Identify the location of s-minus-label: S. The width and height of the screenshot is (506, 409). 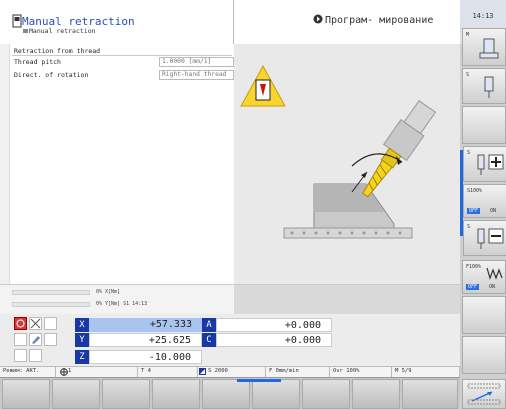
(469, 227).